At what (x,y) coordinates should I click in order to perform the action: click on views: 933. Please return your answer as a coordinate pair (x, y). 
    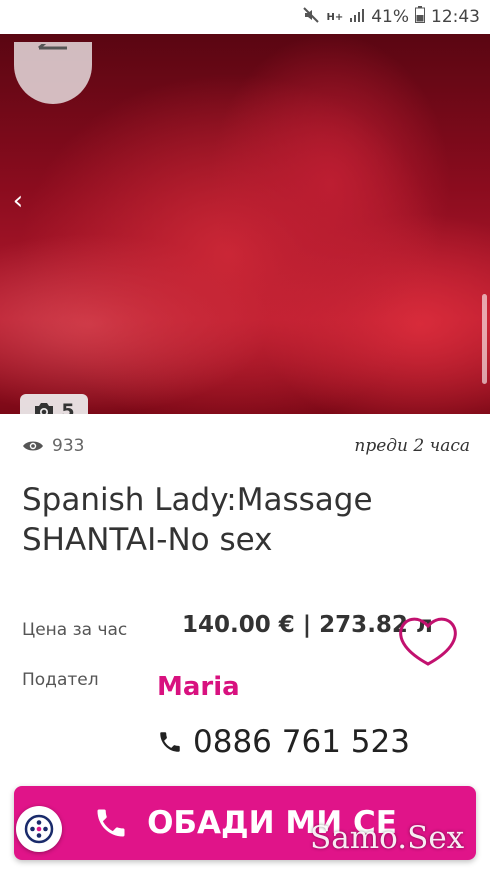
    Looking at the image, I should click on (53, 446).